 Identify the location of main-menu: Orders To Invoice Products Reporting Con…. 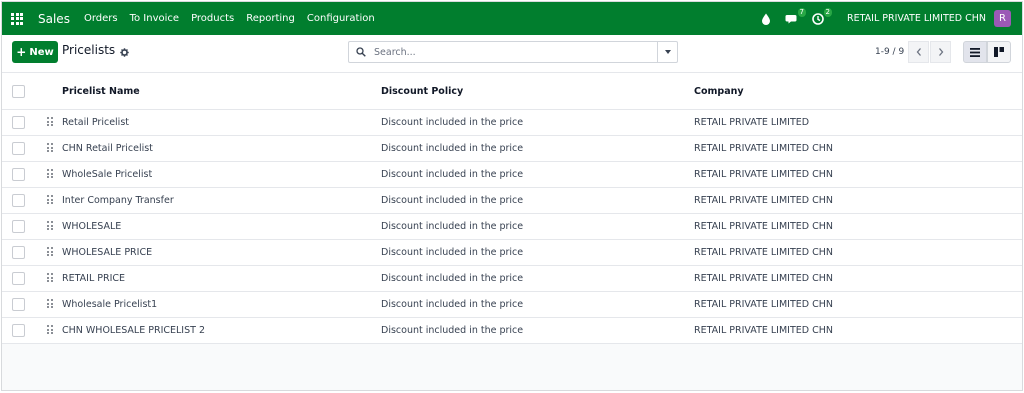
(235, 18).